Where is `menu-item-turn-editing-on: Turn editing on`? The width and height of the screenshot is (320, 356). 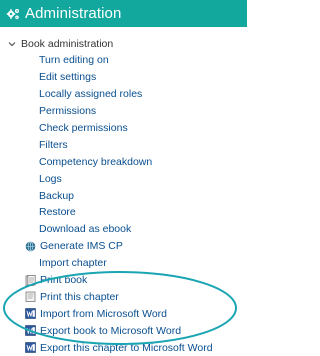
menu-item-turn-editing-on: Turn editing on is located at coordinates (123, 60).